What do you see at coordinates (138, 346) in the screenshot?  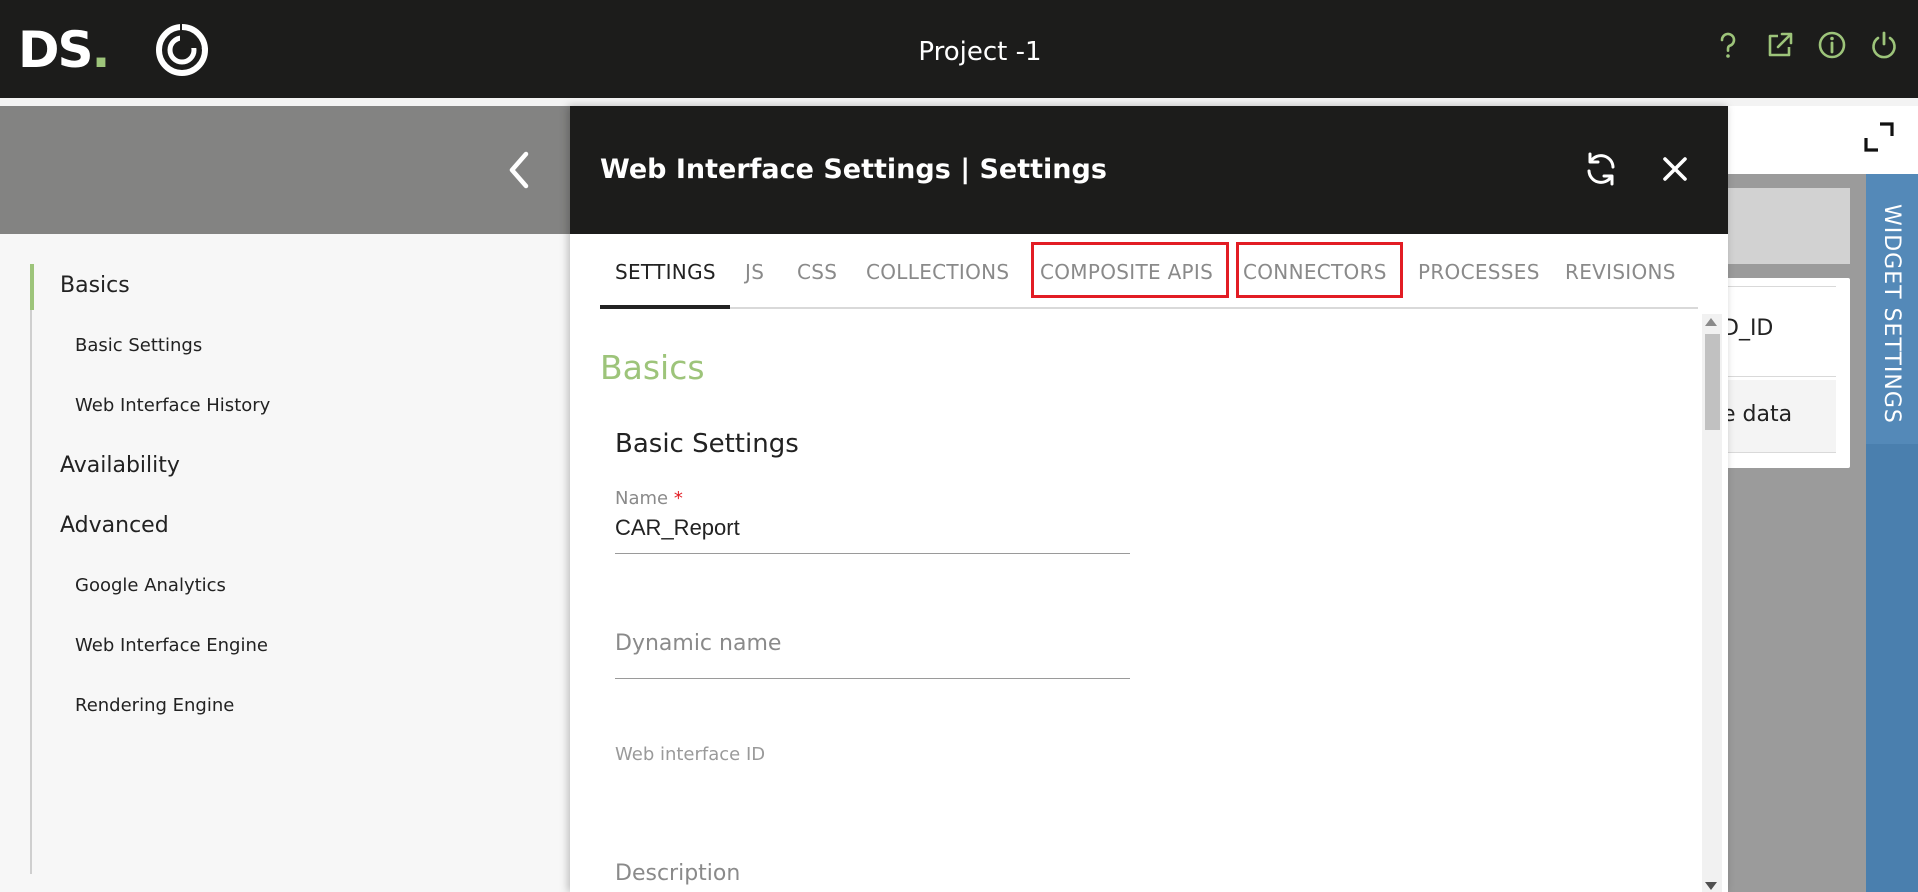 I see `sidebar-item-basic-settings: Basic Settings` at bounding box center [138, 346].